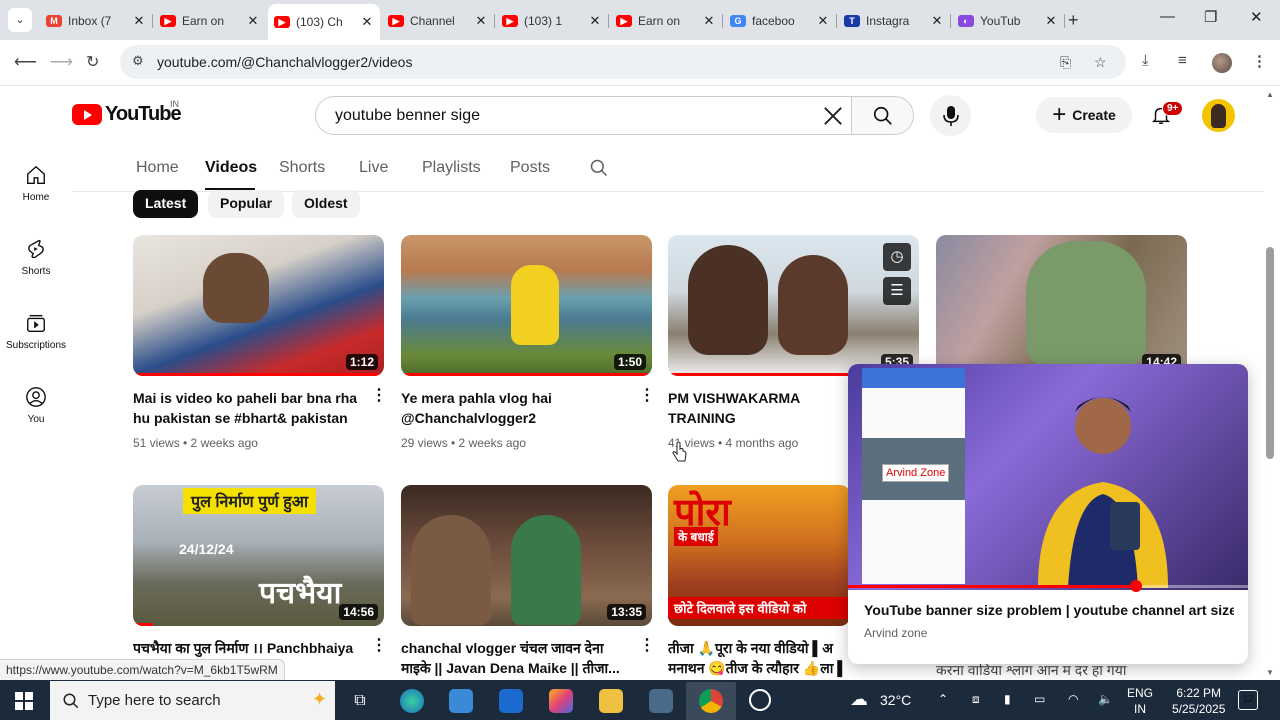 Image resolution: width=1280 pixels, height=720 pixels. I want to click on sidebar-item-home: Home, so click(36, 183).